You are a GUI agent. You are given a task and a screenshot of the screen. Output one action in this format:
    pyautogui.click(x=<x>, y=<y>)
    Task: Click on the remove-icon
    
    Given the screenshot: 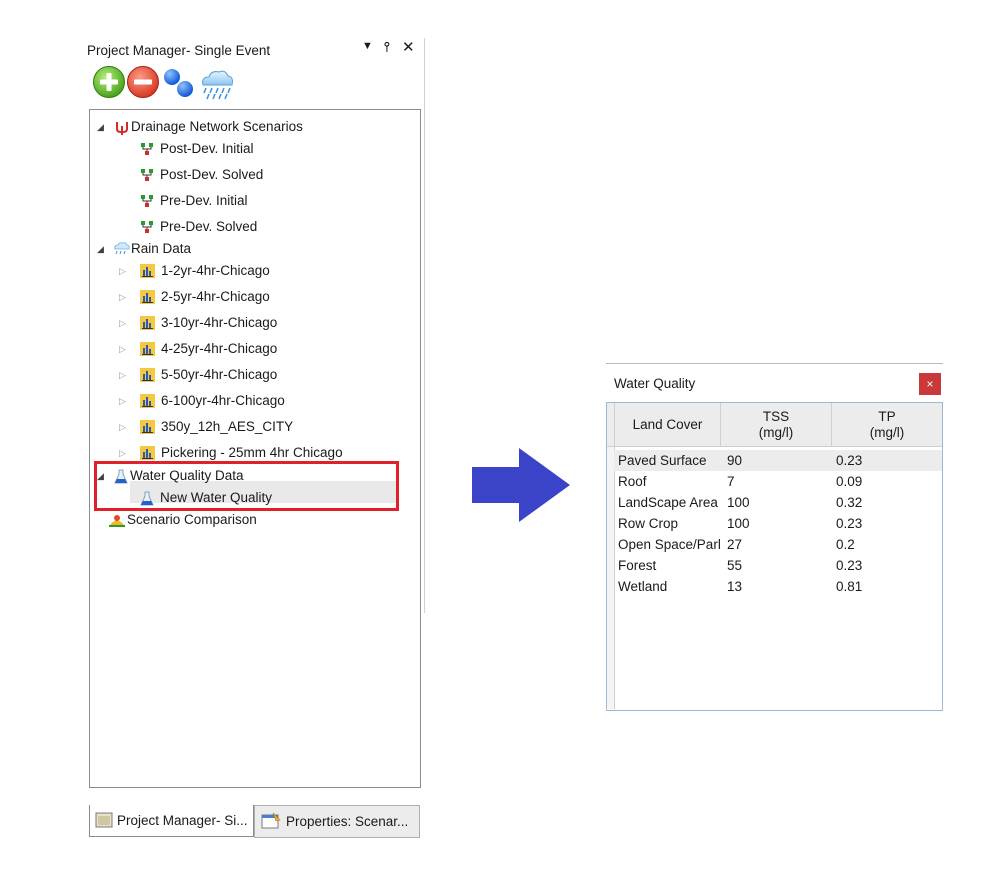 What is the action you would take?
    pyautogui.click(x=143, y=82)
    